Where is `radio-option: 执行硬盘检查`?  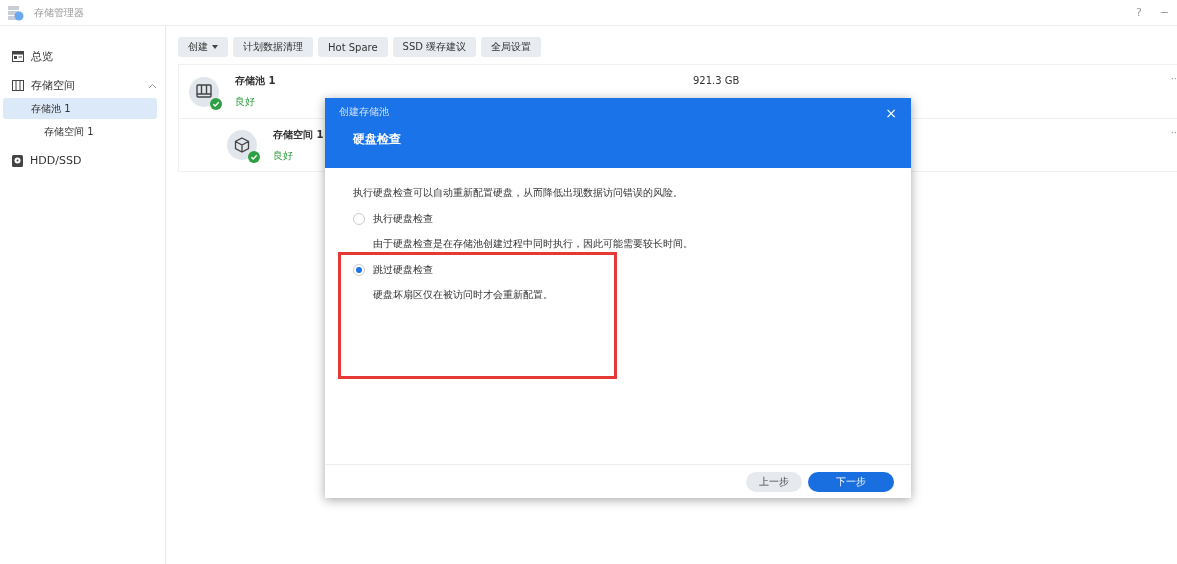
radio-option: 执行硬盘检查 is located at coordinates (393, 219).